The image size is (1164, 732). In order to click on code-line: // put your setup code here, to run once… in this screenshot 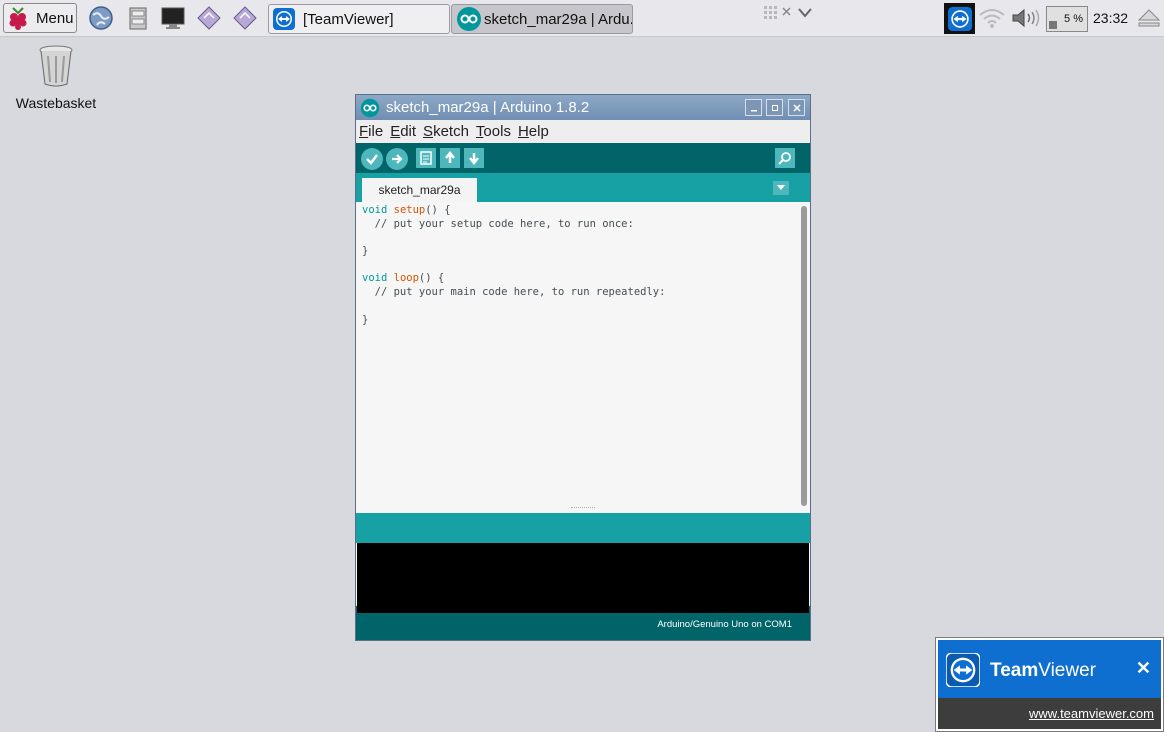, I will do `click(498, 223)`.